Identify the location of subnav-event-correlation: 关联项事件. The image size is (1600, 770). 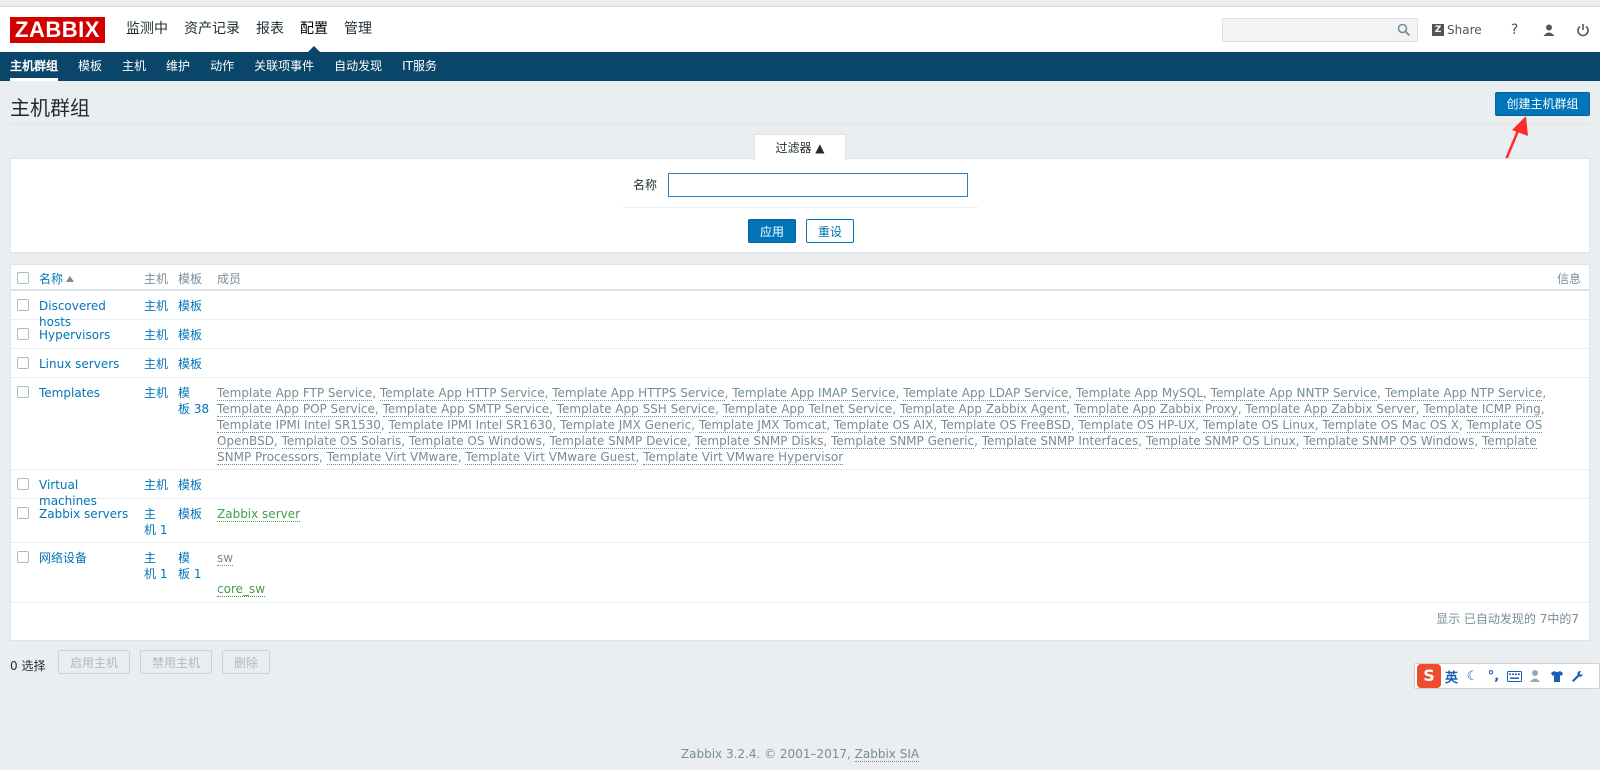
(284, 66).